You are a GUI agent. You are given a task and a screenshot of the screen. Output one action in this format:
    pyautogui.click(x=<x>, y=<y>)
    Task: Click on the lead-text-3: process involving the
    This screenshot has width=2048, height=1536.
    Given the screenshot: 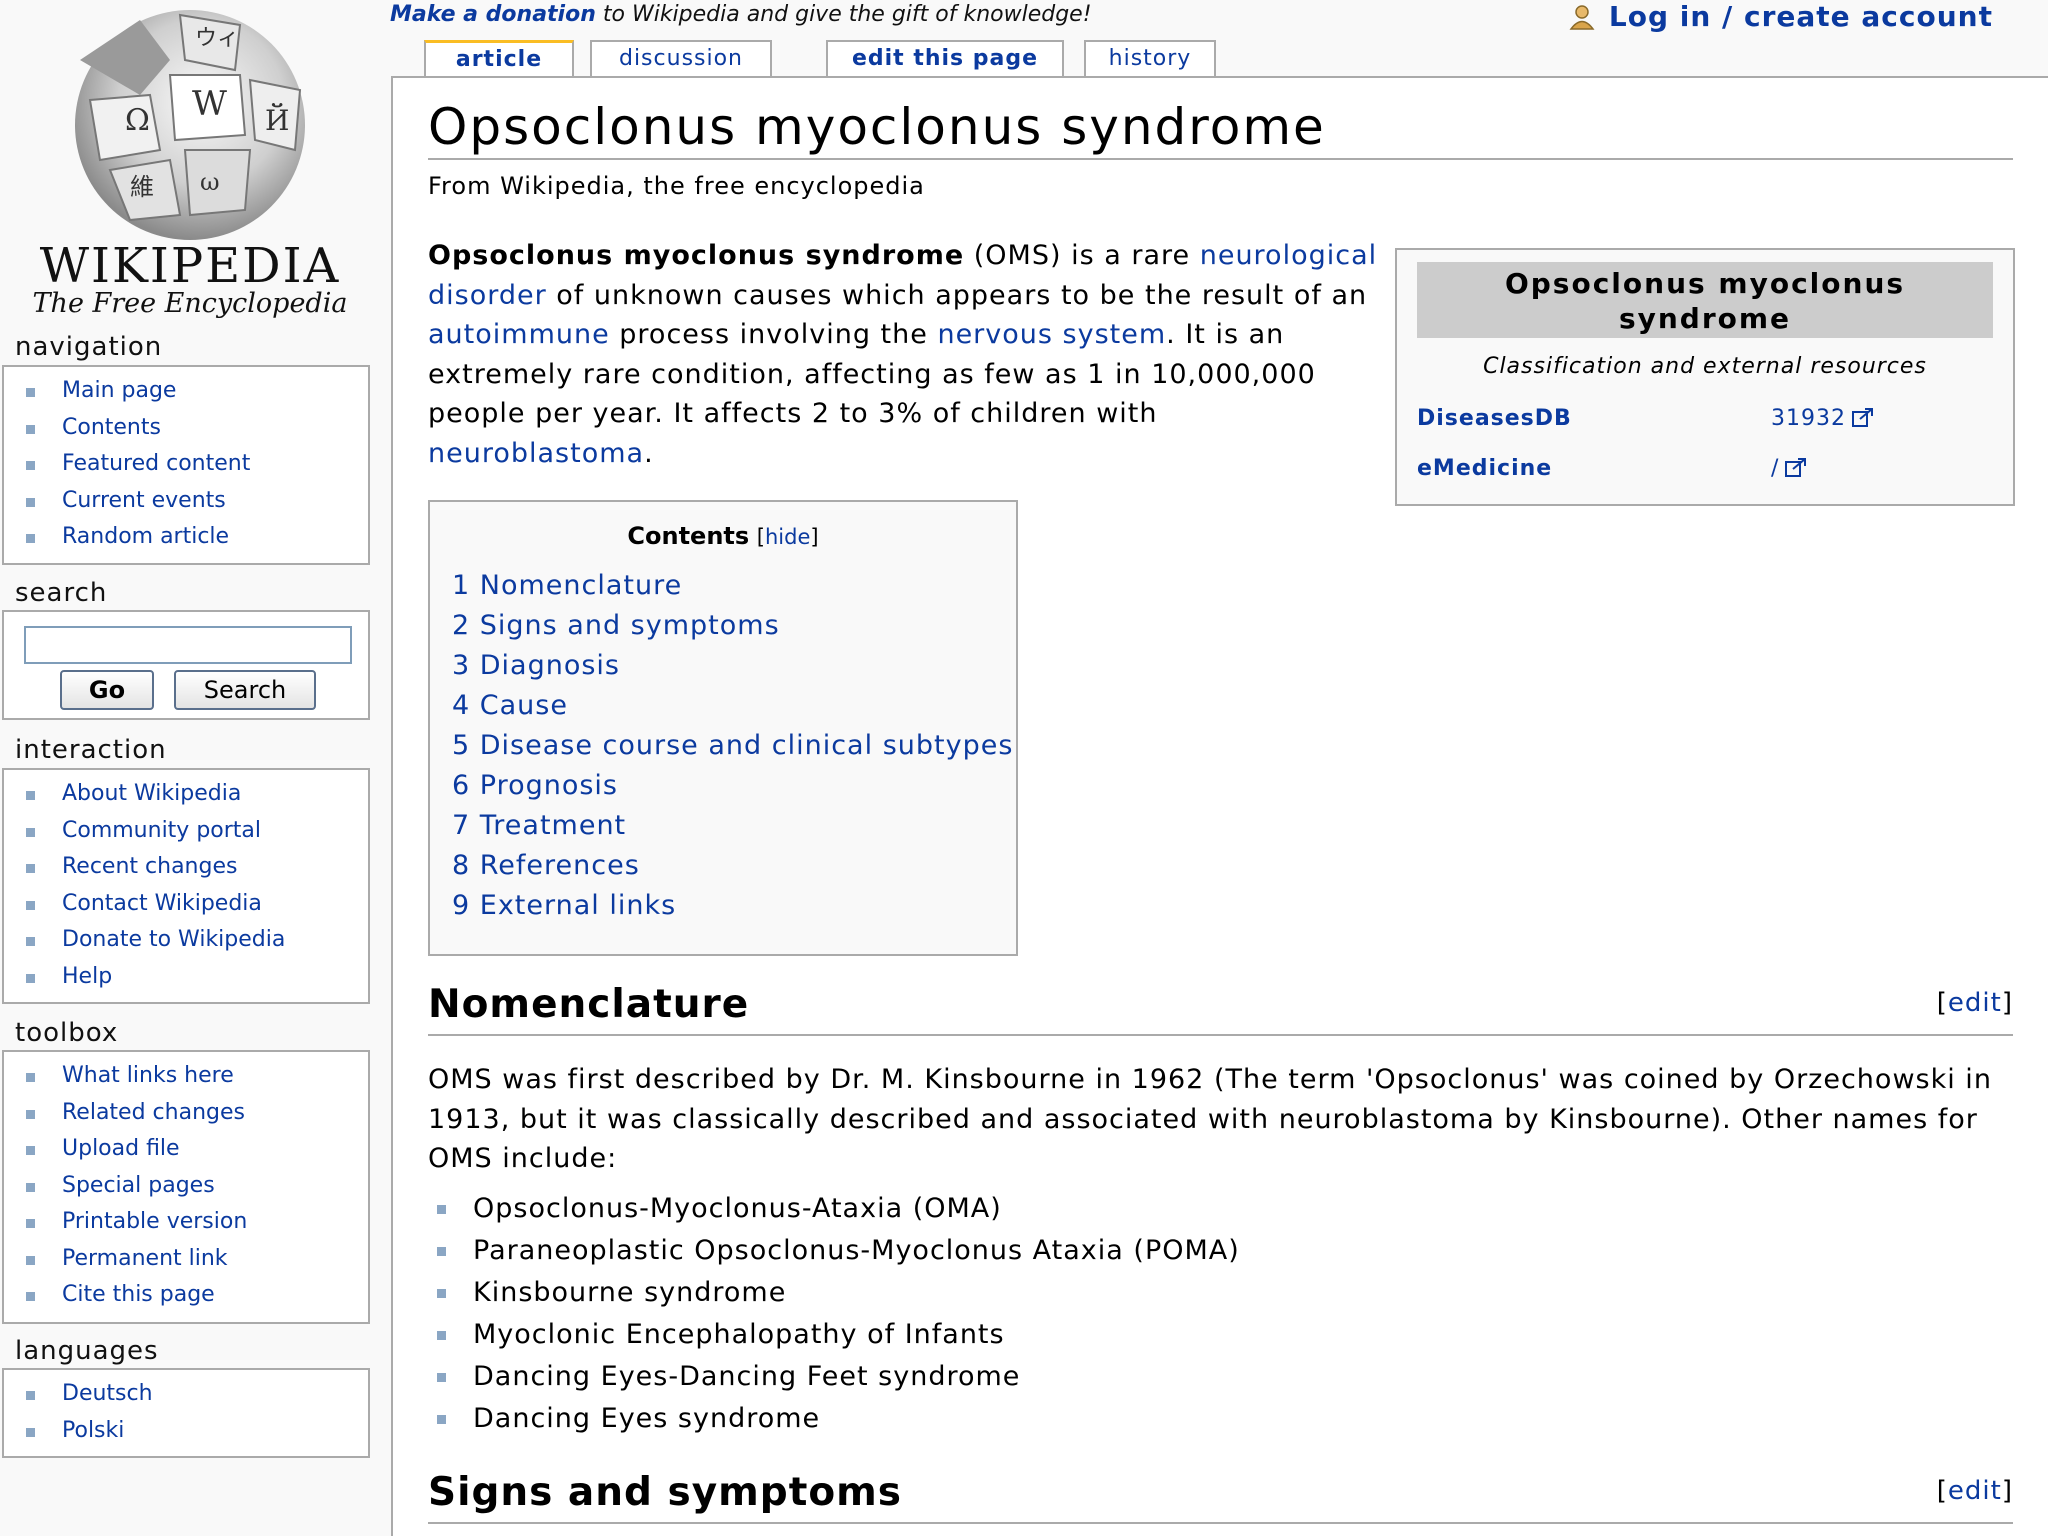 What is the action you would take?
    pyautogui.click(x=773, y=334)
    